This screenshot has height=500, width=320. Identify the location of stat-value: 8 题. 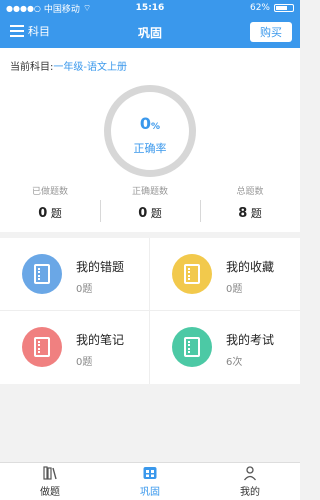
(250, 213).